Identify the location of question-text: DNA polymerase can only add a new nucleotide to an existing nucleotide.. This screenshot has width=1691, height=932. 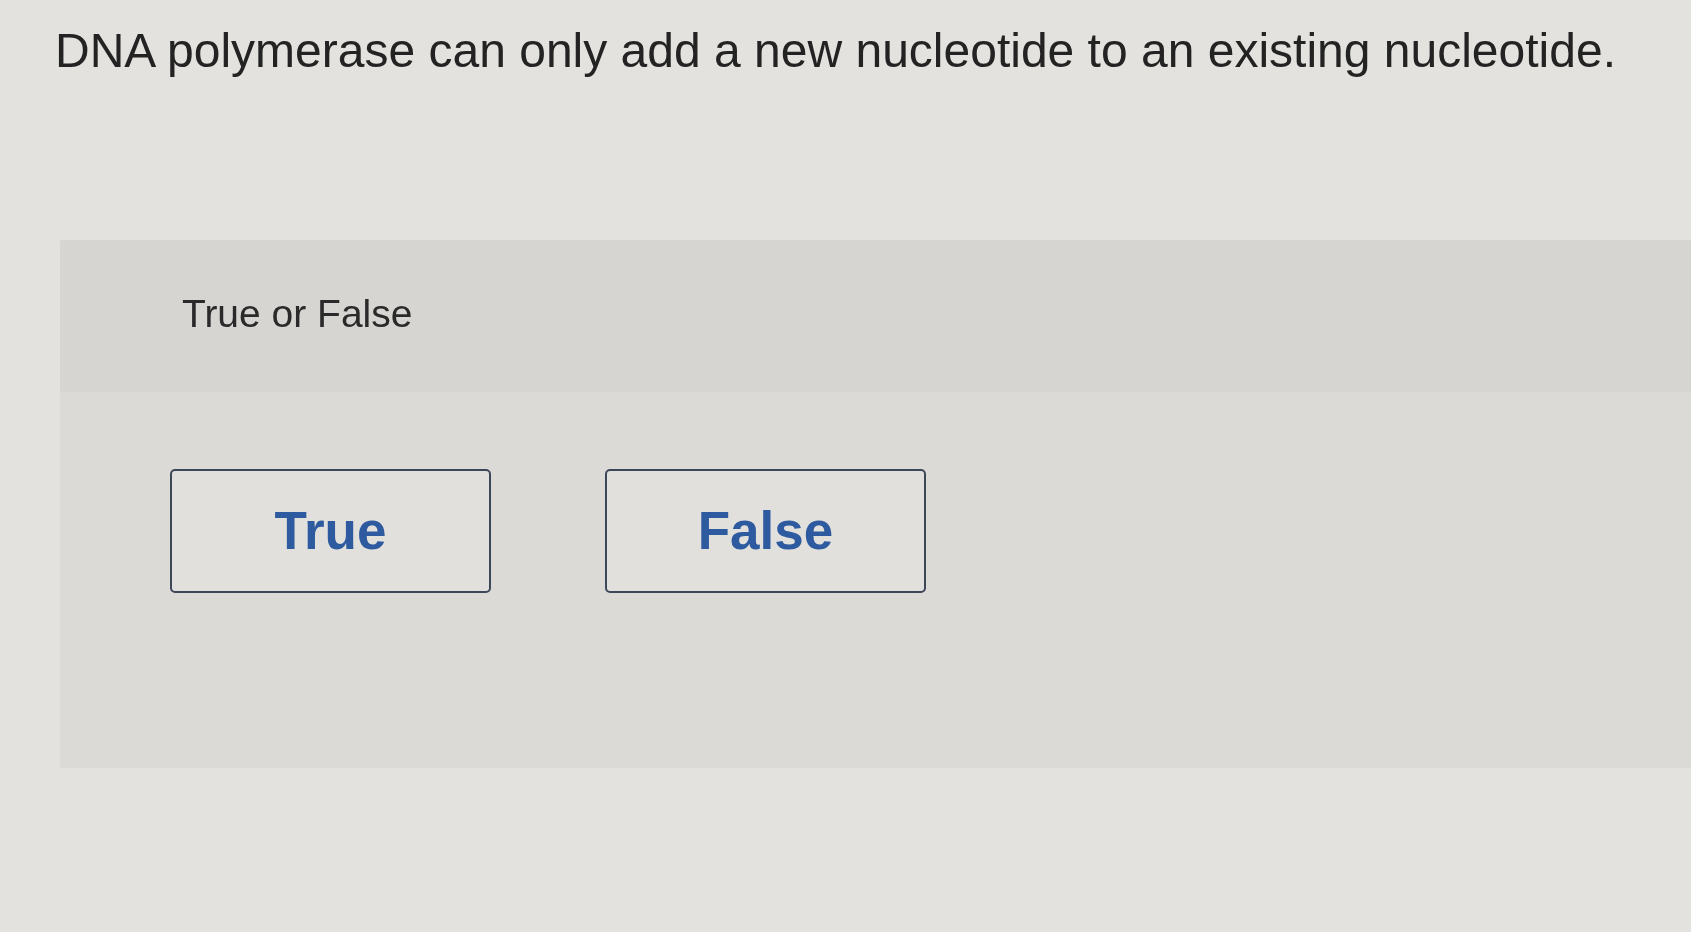
(835, 51).